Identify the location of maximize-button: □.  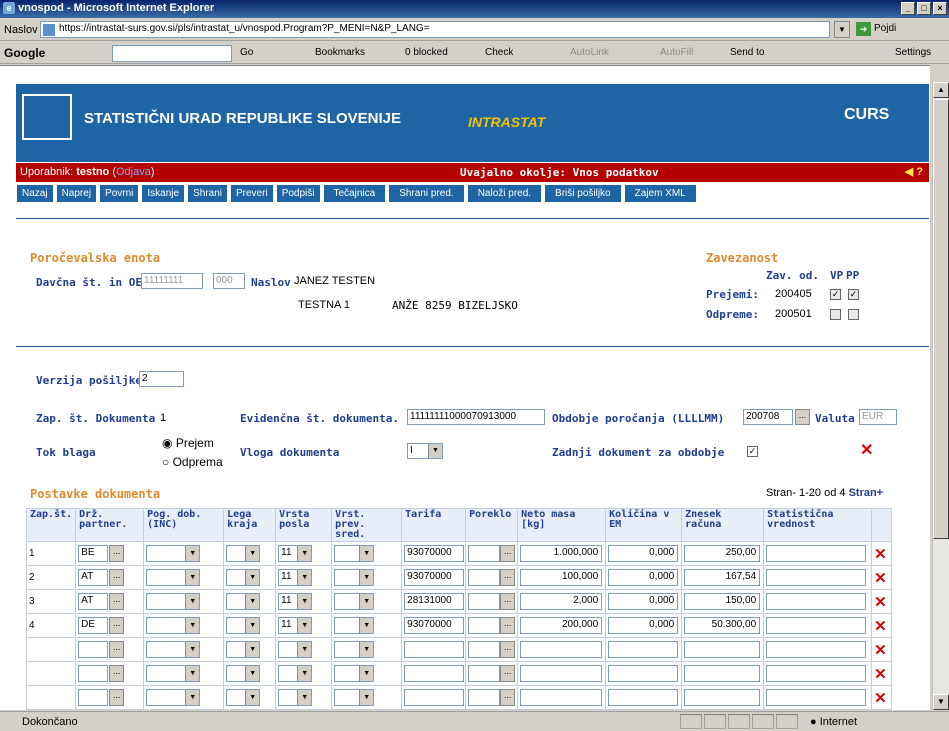
(924, 8).